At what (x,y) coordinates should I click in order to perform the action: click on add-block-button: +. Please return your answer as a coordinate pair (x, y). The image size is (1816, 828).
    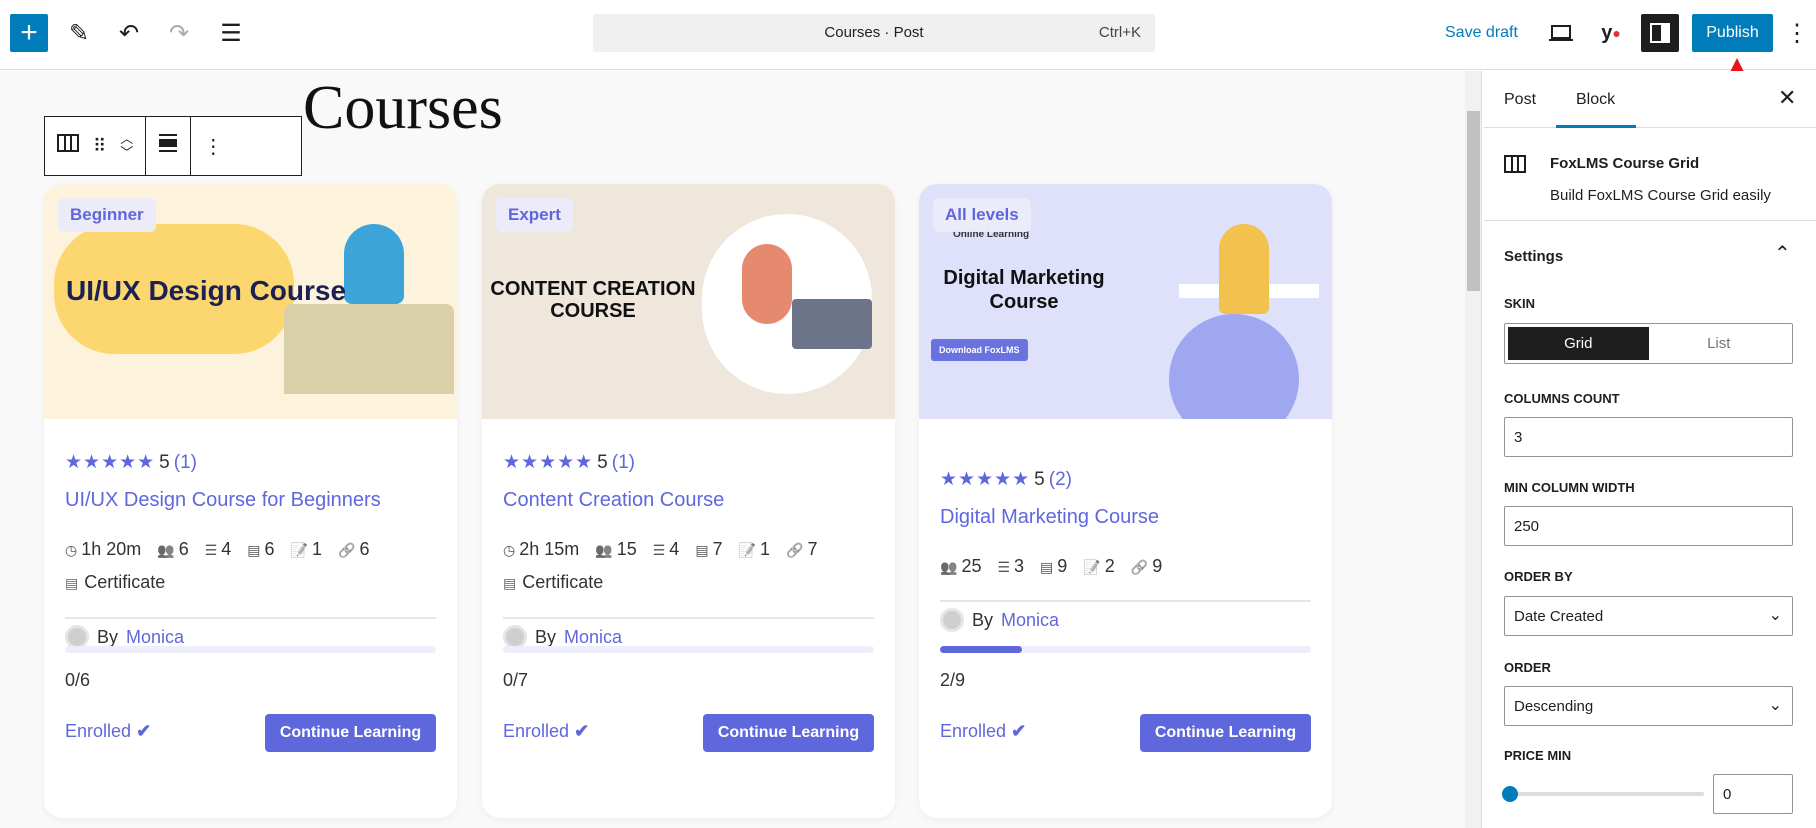
    Looking at the image, I should click on (29, 33).